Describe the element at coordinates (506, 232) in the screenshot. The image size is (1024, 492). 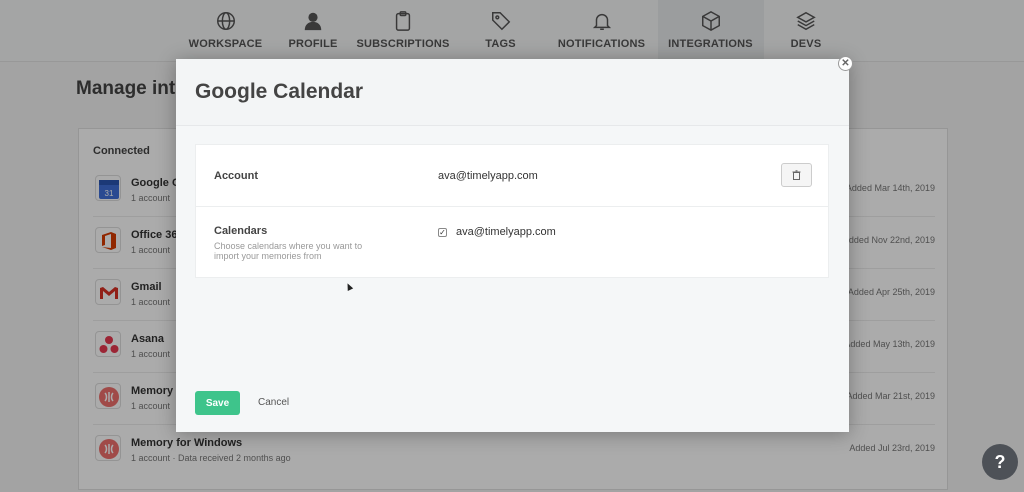
I see `calendar-option-label: ava@timelyapp.com` at that location.